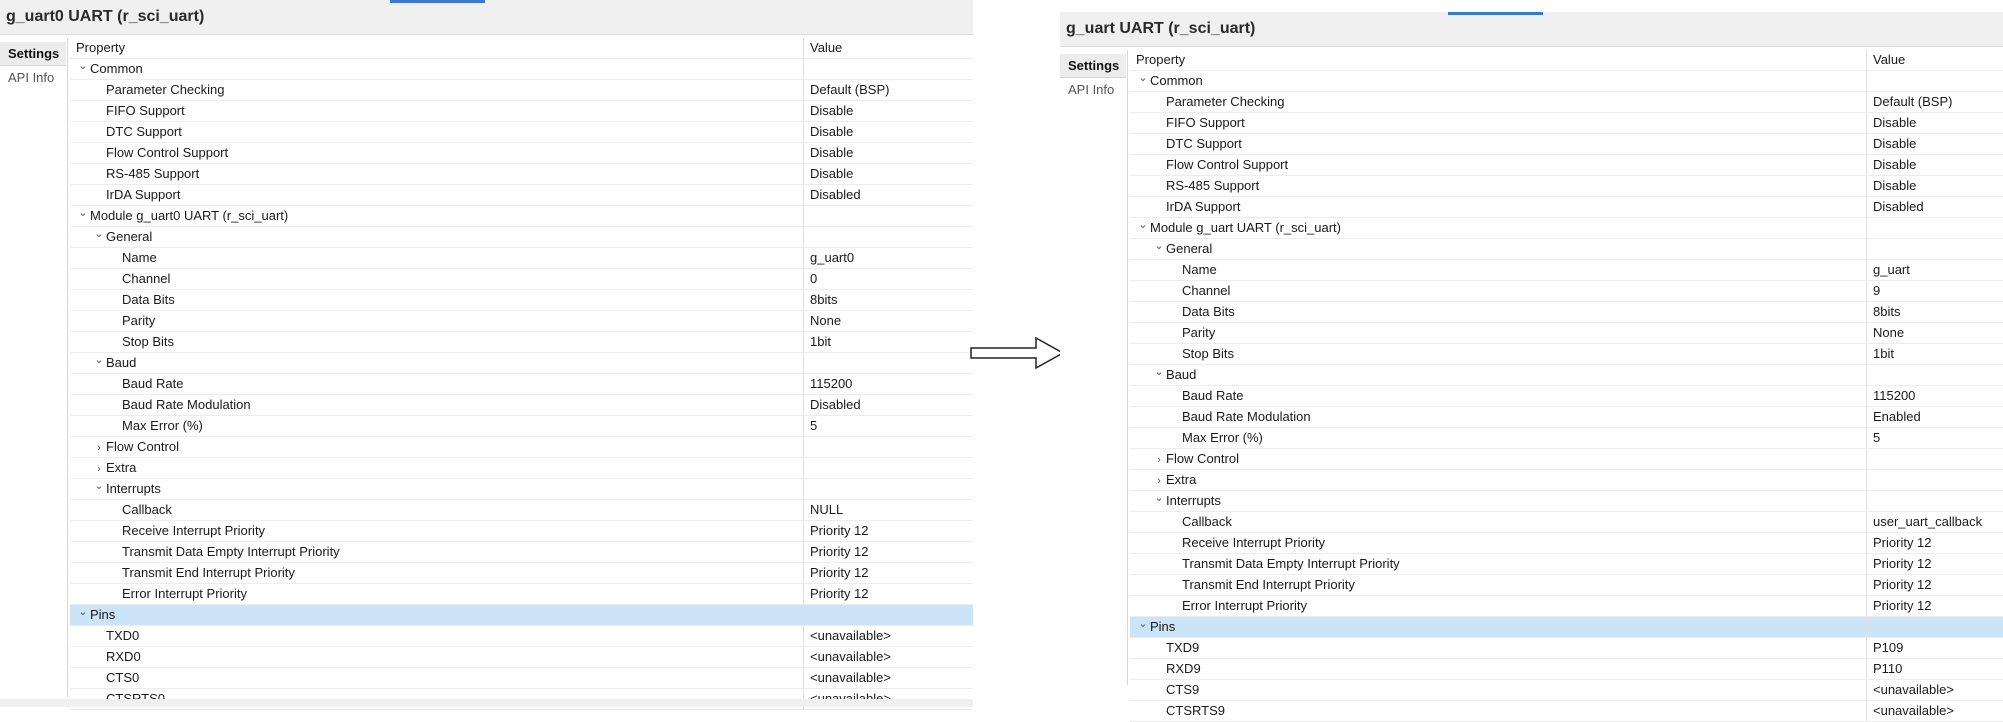 The image size is (2003, 722). Describe the element at coordinates (1566, 690) in the screenshot. I see `property-row: CTS9 <unavailable>` at that location.